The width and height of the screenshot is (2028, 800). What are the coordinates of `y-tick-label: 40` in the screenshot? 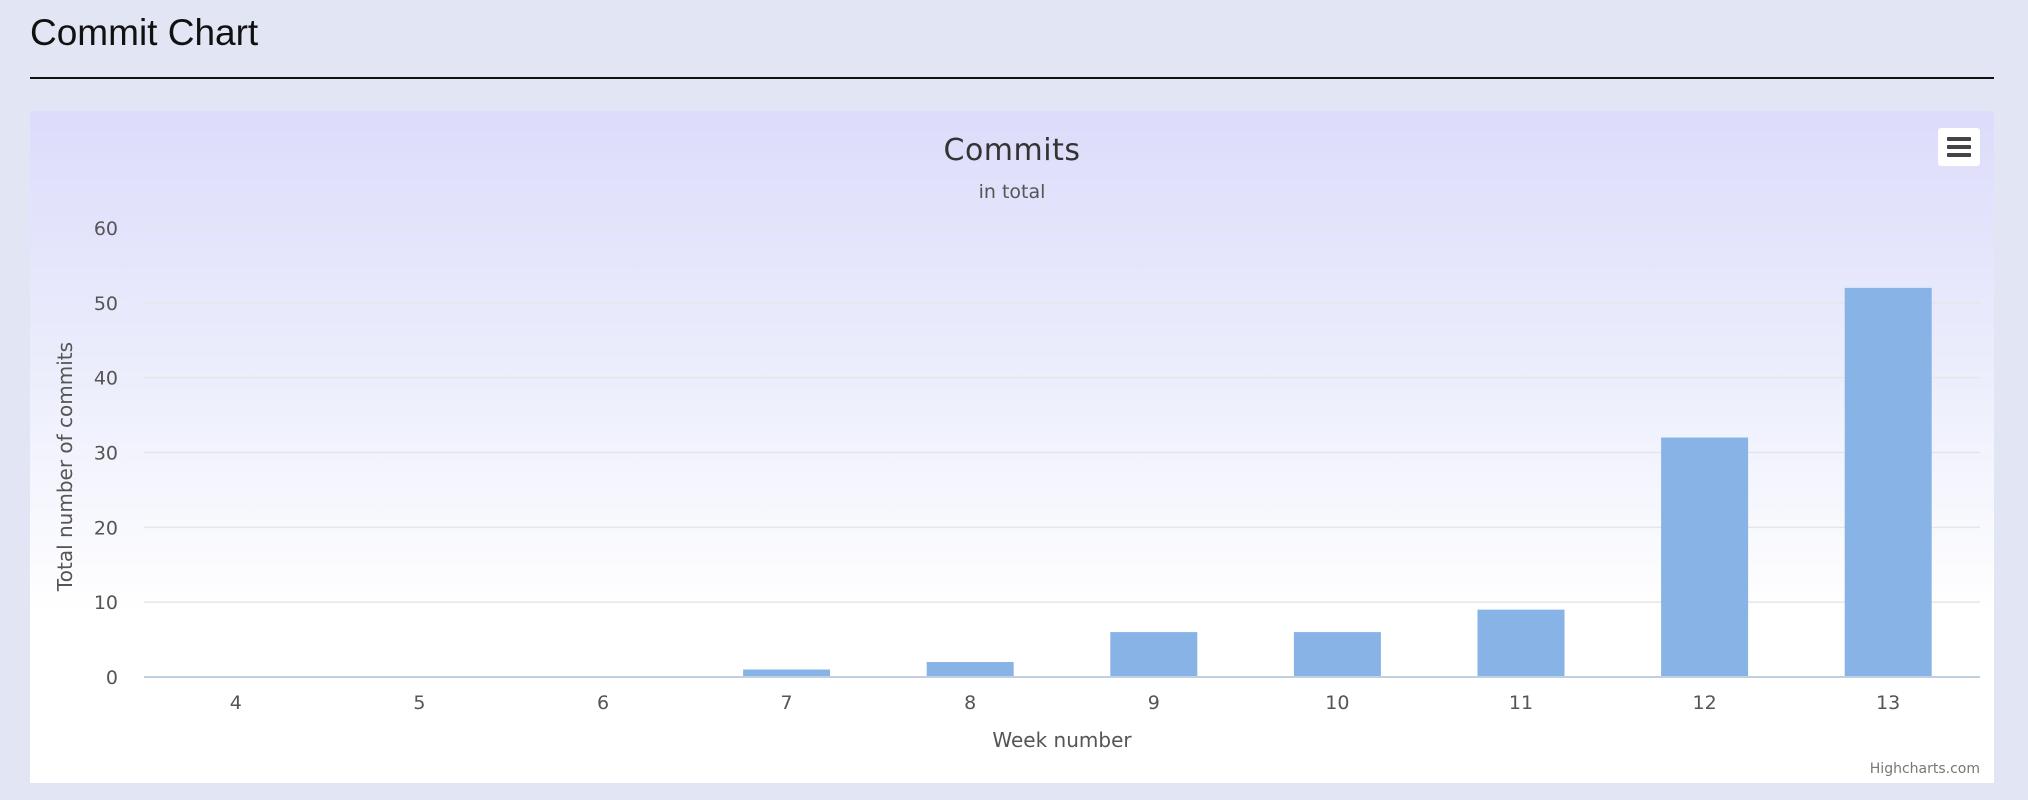 It's located at (106, 379).